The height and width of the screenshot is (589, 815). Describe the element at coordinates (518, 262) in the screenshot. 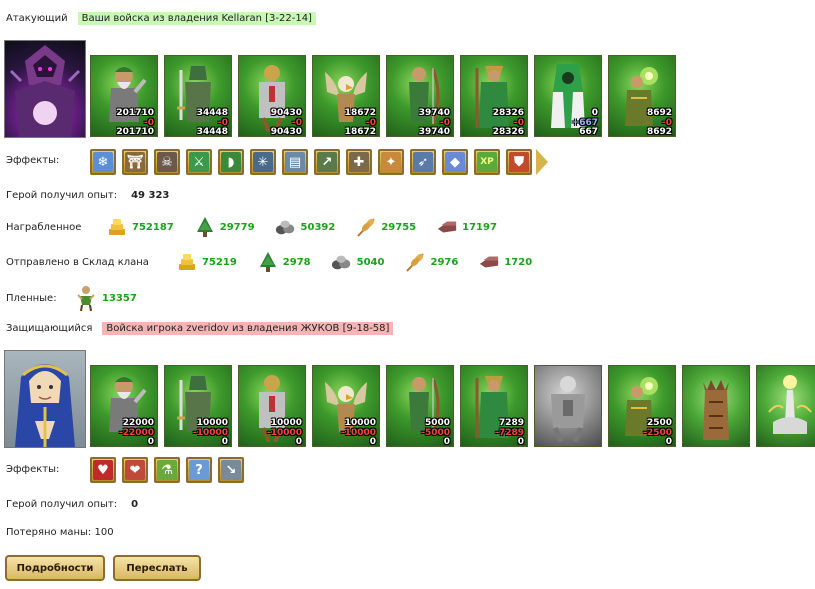

I see `resource-value: 1720` at that location.